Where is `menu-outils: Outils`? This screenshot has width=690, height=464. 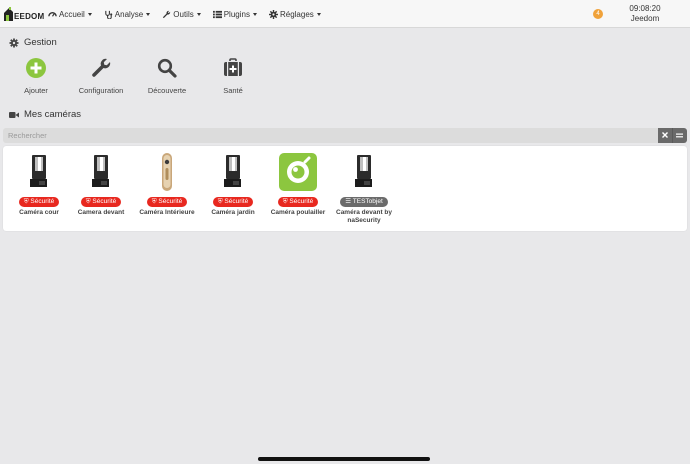 menu-outils: Outils is located at coordinates (181, 14).